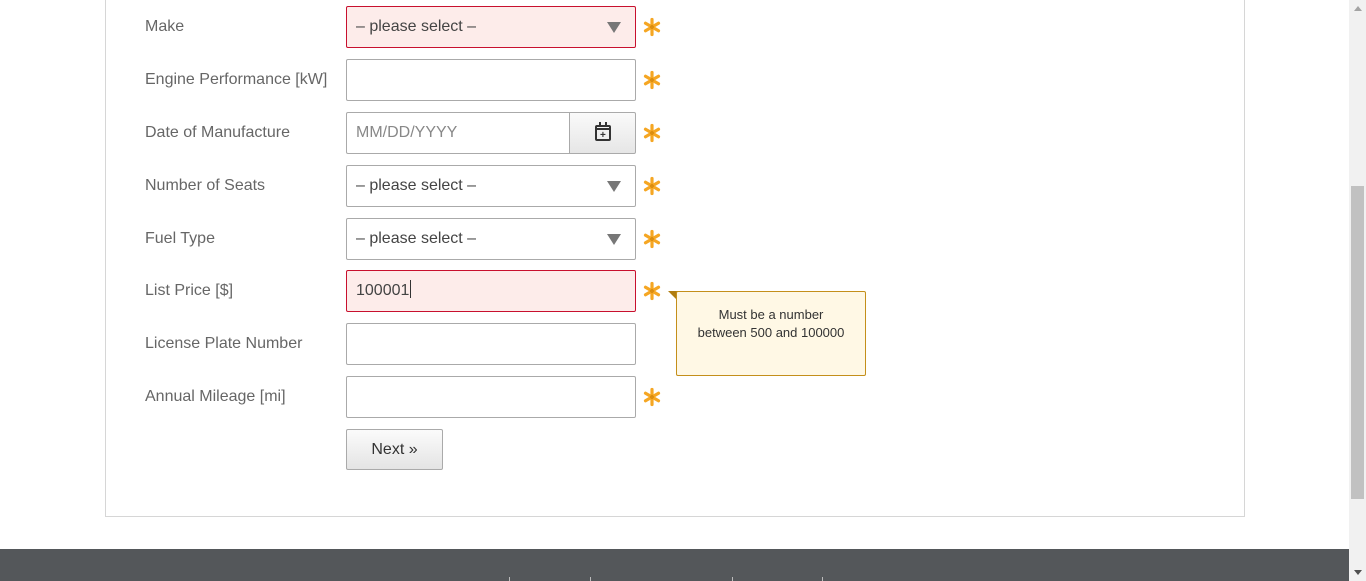 This screenshot has height=581, width=1366. Describe the element at coordinates (411, 289) in the screenshot. I see `text-cursor` at that location.